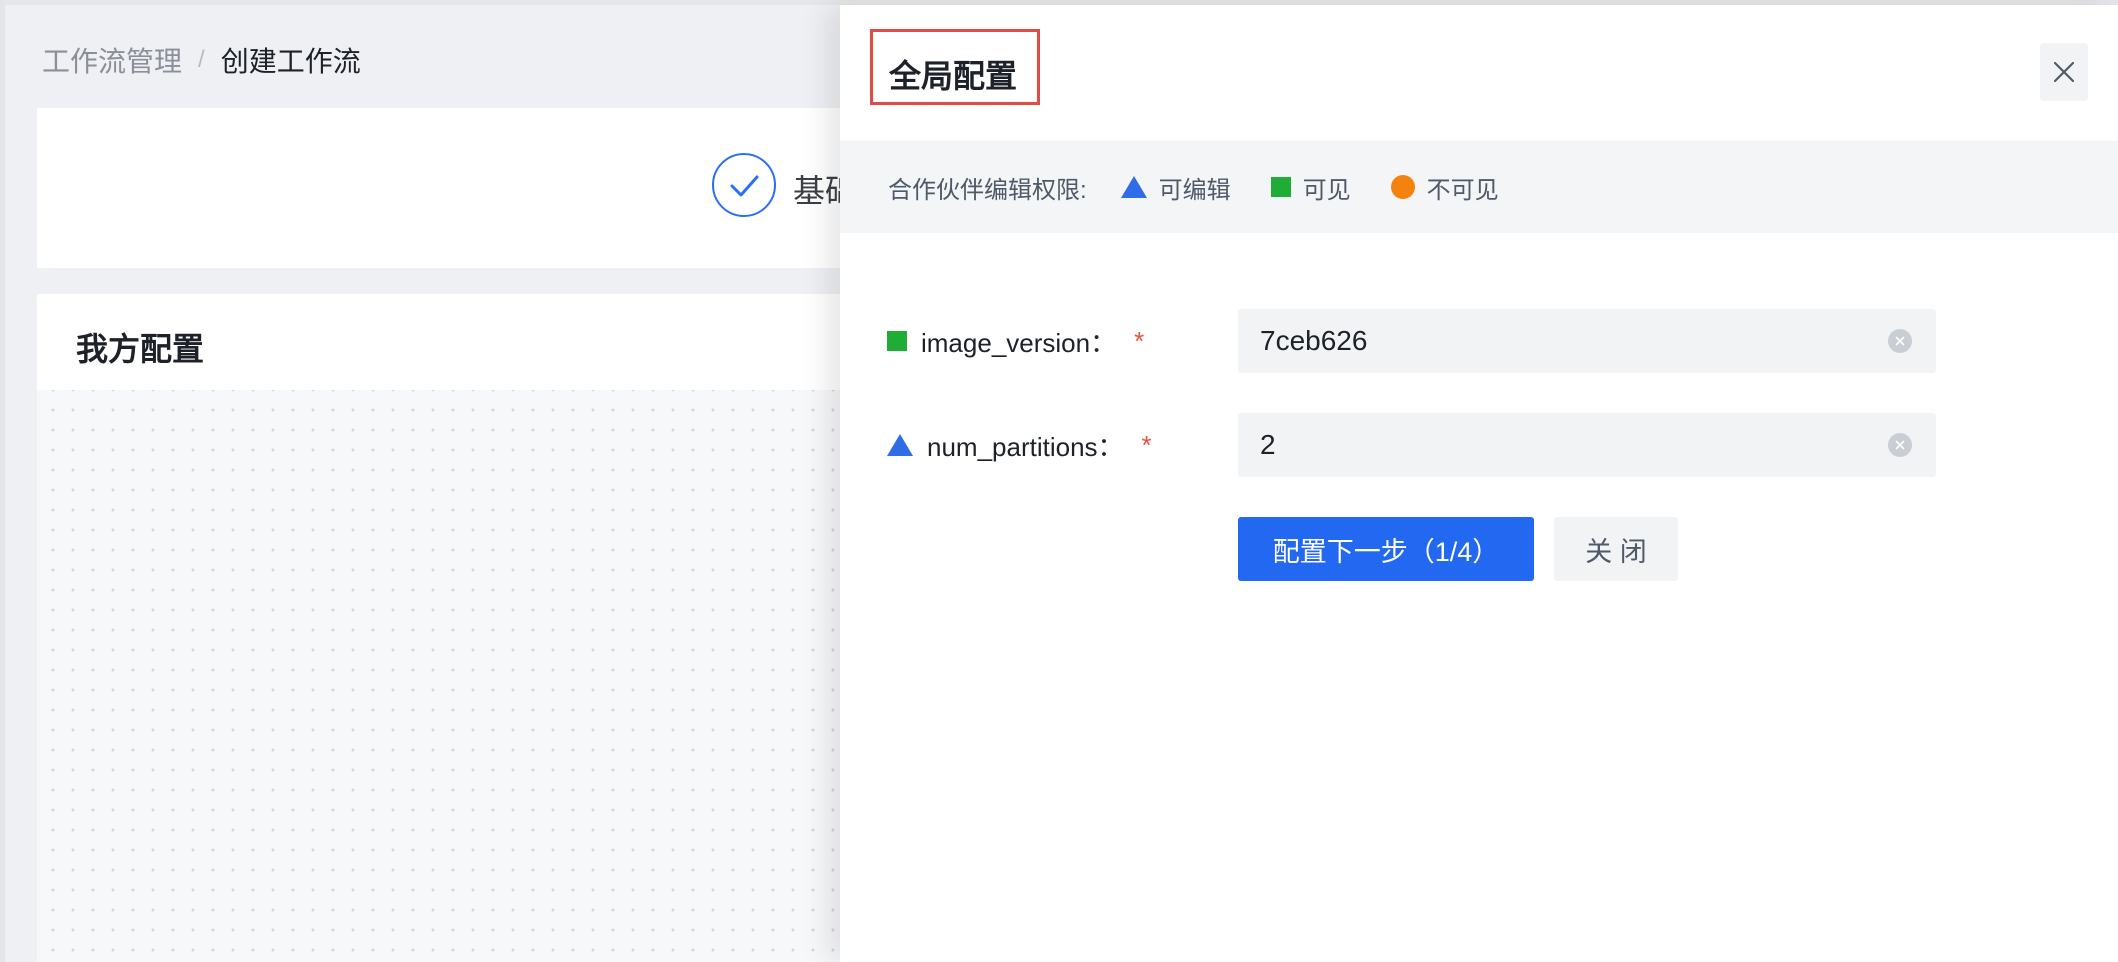 The width and height of the screenshot is (2118, 962). I want to click on field-label-num-partitions: num_partitions： *, so click(1019, 445).